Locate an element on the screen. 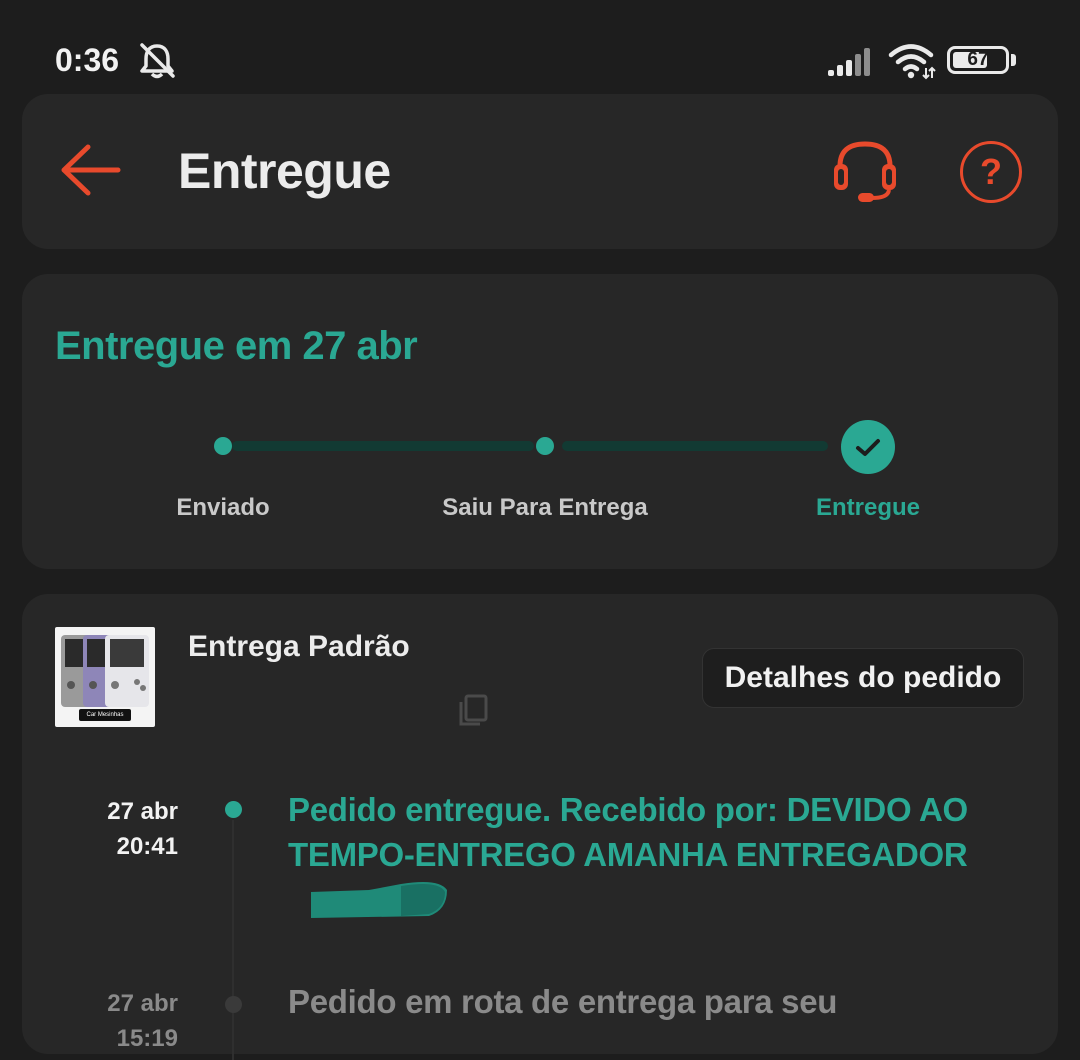 Image resolution: width=1080 pixels, height=1060 pixels. step-dot-shipped is located at coordinates (223, 446).